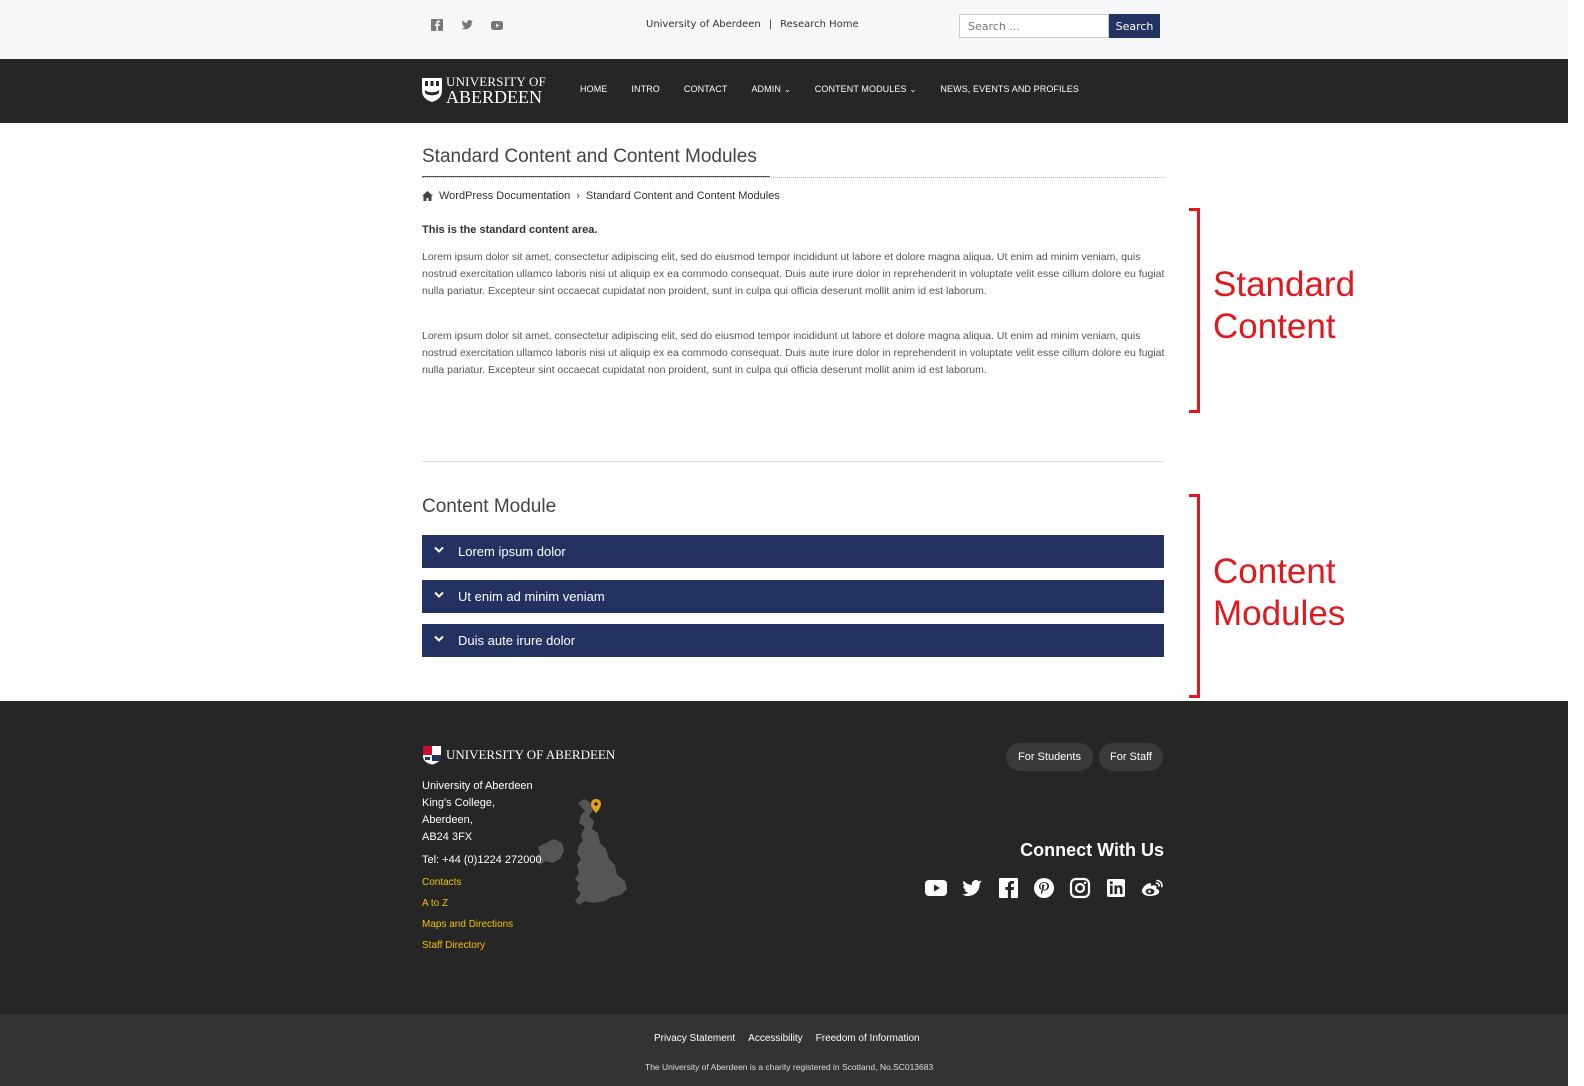 This screenshot has height=1086, width=1584. I want to click on nav-intro: INTRO, so click(645, 89).